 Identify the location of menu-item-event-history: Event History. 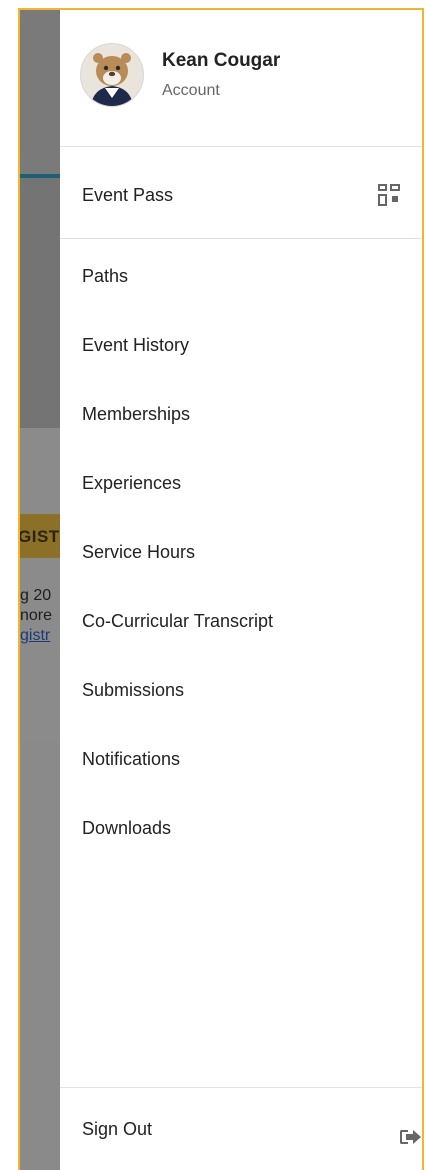
(241, 345).